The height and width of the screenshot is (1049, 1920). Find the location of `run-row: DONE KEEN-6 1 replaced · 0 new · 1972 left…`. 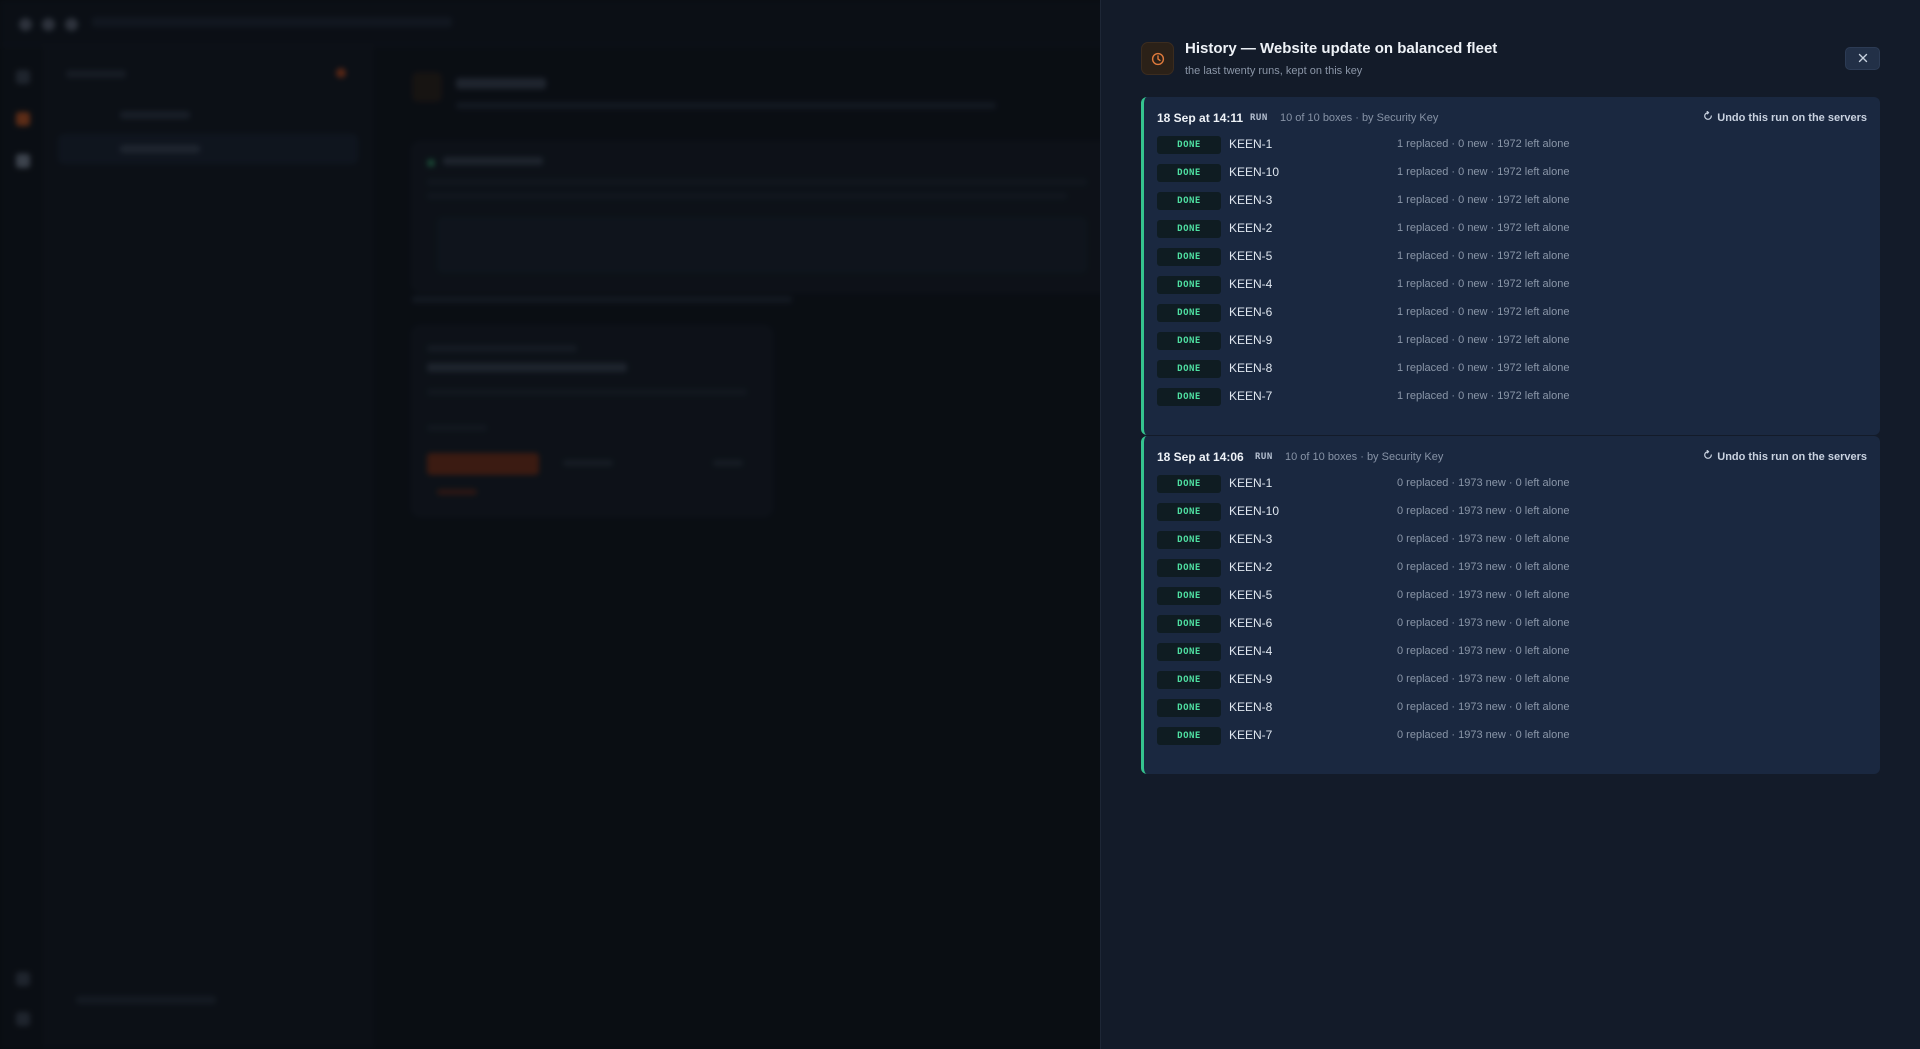

run-row: DONE KEEN-6 1 replaced · 0 new · 1972 left… is located at coordinates (1512, 313).